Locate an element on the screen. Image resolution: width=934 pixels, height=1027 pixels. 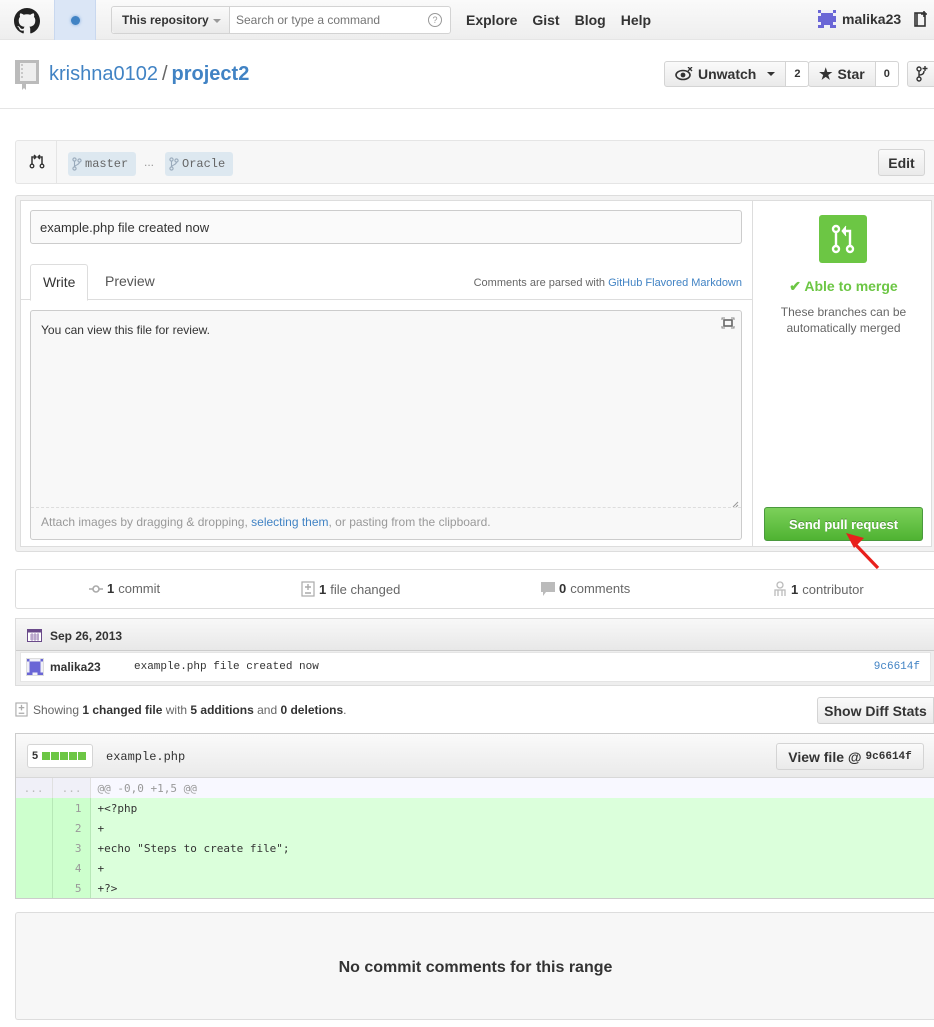
new-line-number: 1 is located at coordinates (71, 808).